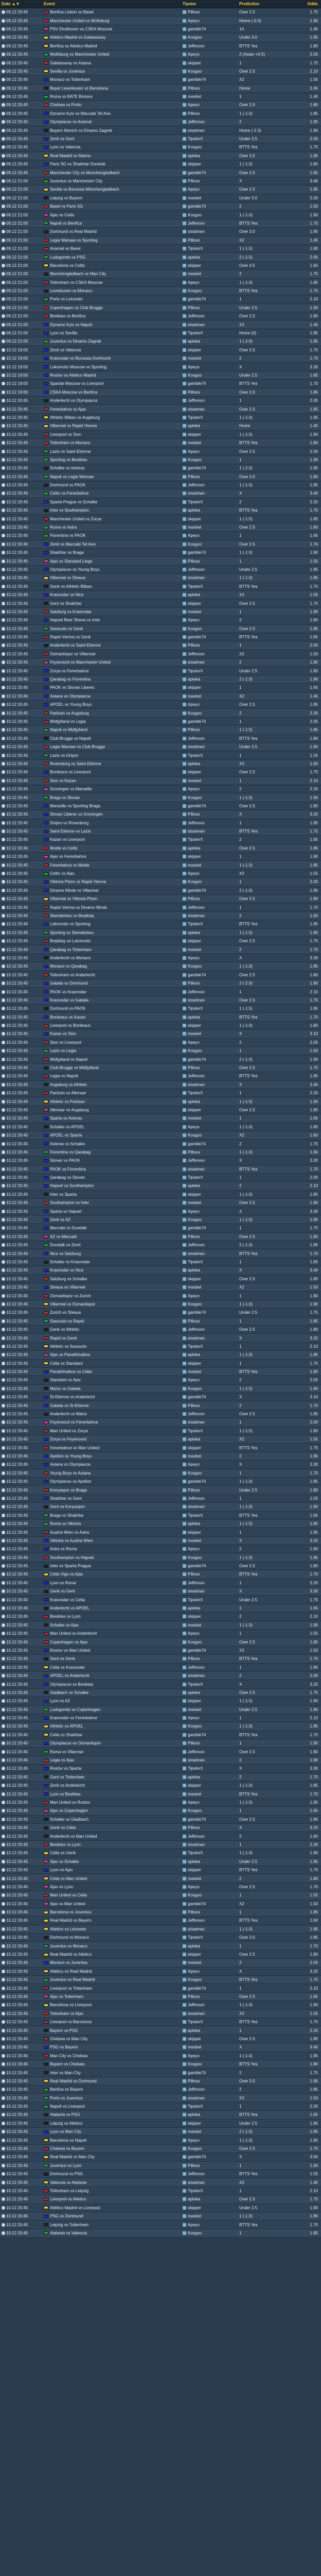  What do you see at coordinates (84, 189) in the screenshot?
I see `event-link: Sevilla vs Borussia Mönchengladbach` at bounding box center [84, 189].